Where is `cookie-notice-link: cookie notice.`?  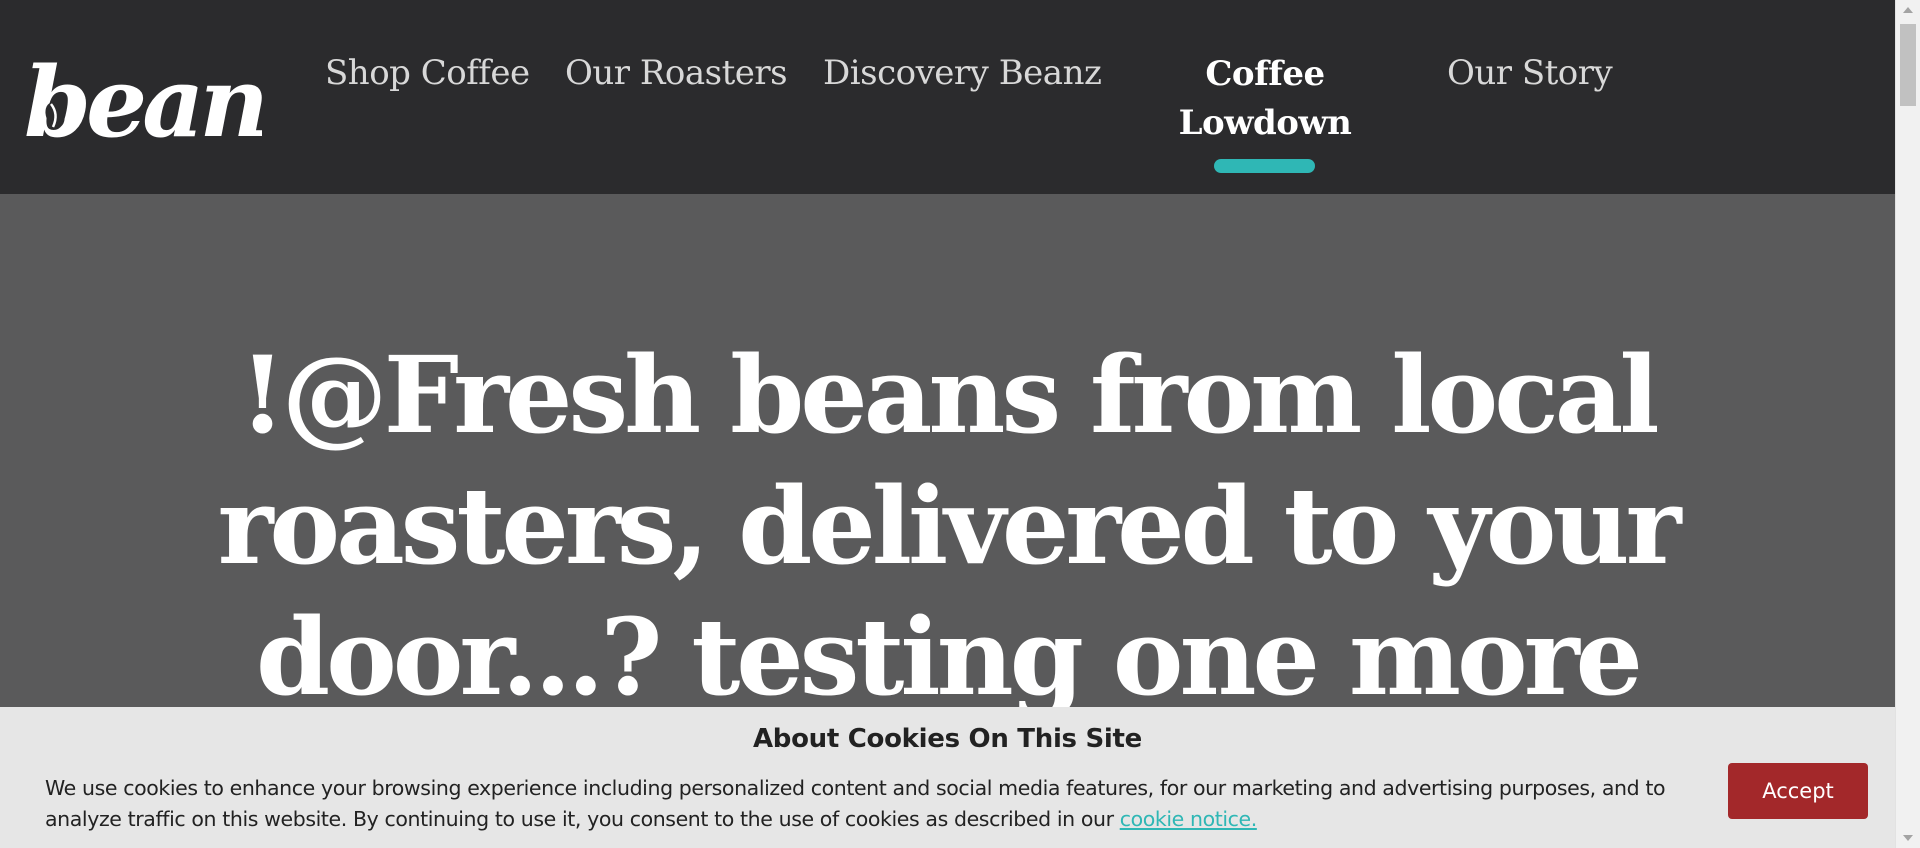
cookie-notice-link: cookie notice. is located at coordinates (1189, 819).